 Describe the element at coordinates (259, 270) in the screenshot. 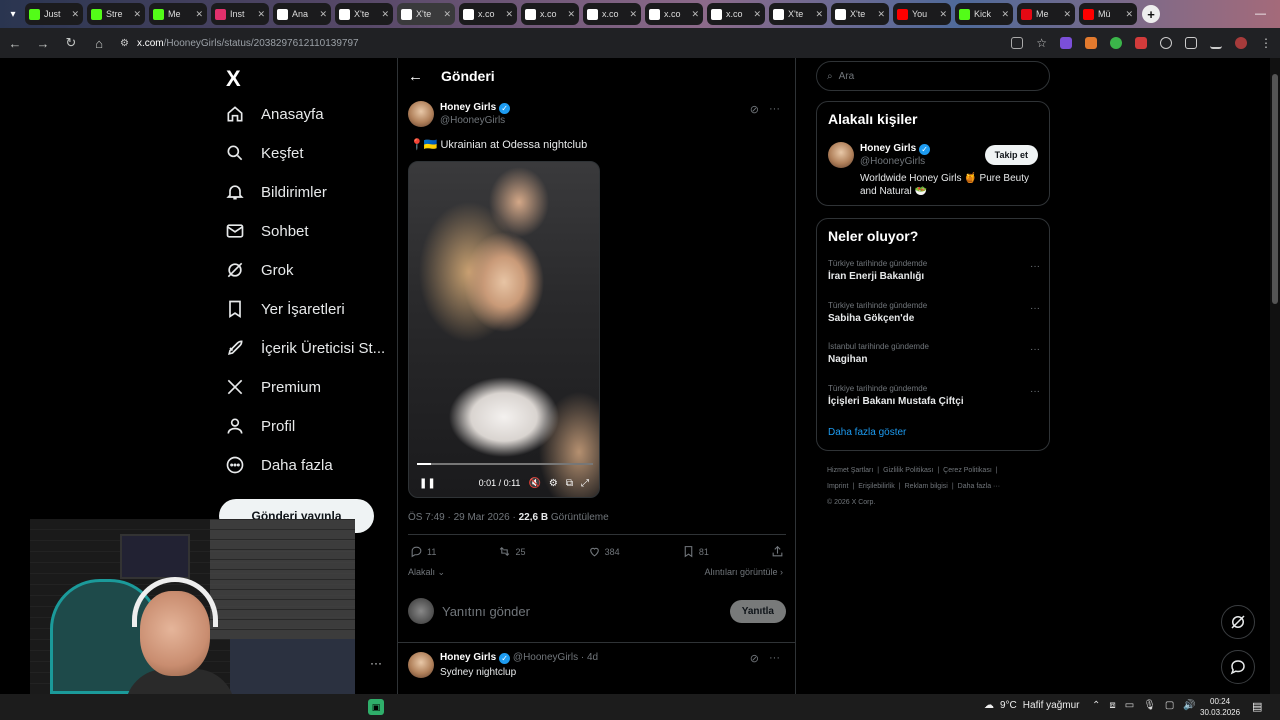

I see `nav-item-5: Grok` at that location.